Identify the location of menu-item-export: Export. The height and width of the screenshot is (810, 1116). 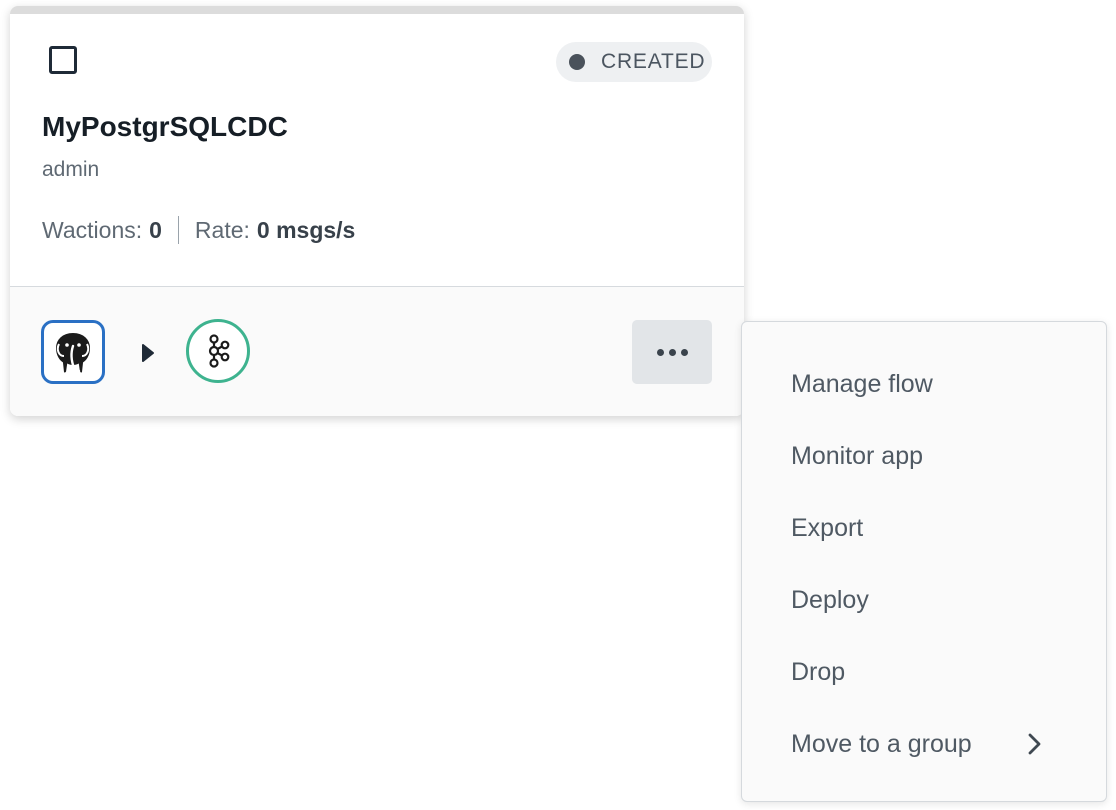
(924, 528).